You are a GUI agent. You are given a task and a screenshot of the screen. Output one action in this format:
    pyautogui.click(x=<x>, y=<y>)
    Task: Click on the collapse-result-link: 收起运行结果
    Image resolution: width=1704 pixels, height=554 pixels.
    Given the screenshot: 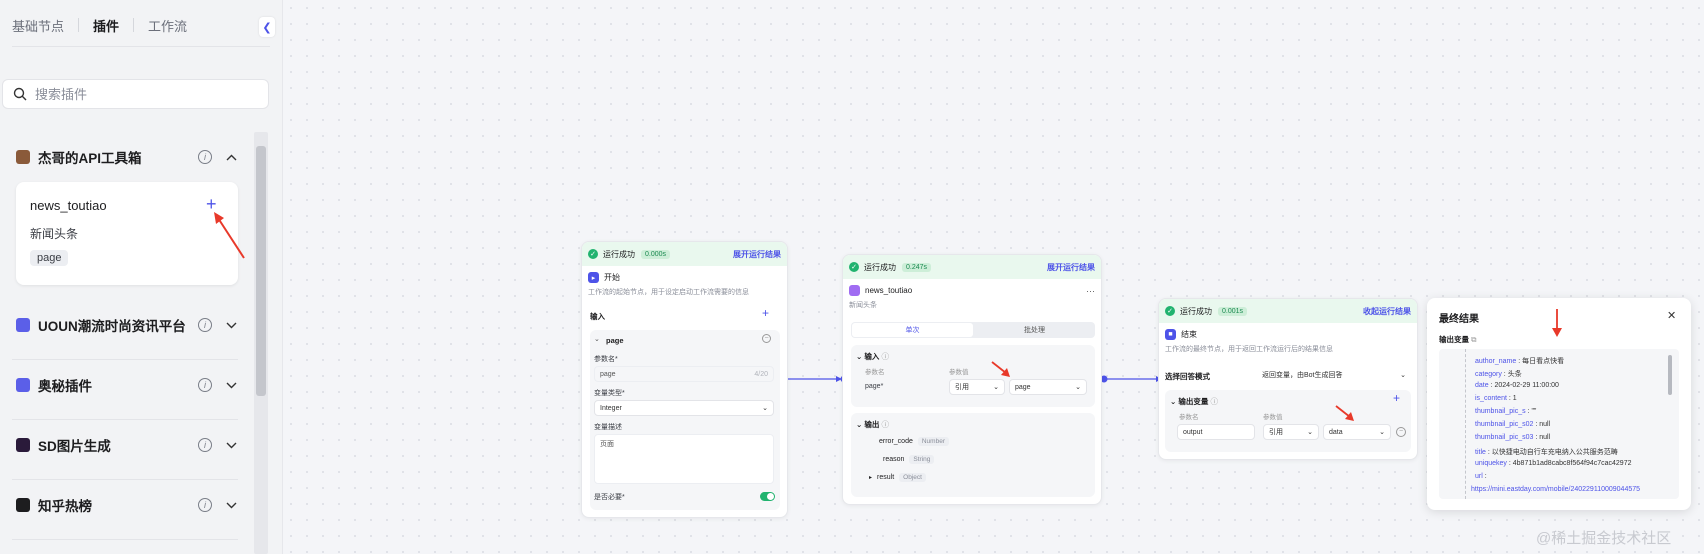 What is the action you would take?
    pyautogui.click(x=1387, y=311)
    